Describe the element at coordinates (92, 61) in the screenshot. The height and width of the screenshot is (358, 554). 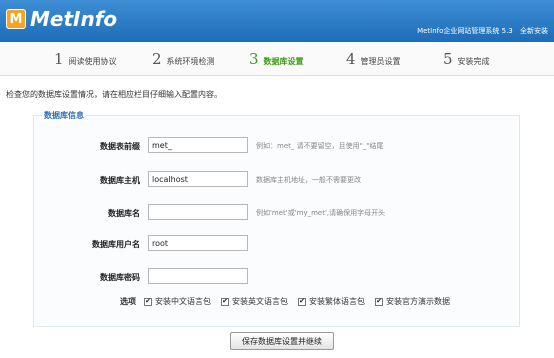
I see `step-label: 阅读使用协议` at that location.